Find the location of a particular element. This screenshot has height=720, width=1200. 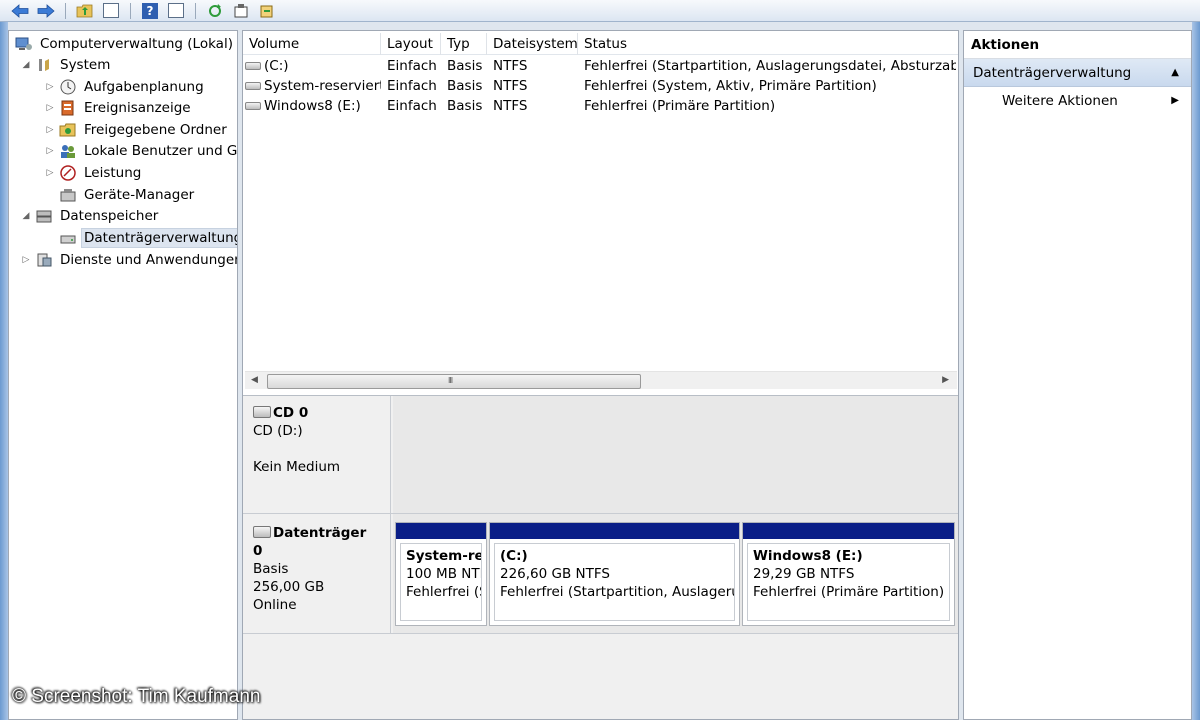

tree-item-system: ◢ System is located at coordinates (66, 64).